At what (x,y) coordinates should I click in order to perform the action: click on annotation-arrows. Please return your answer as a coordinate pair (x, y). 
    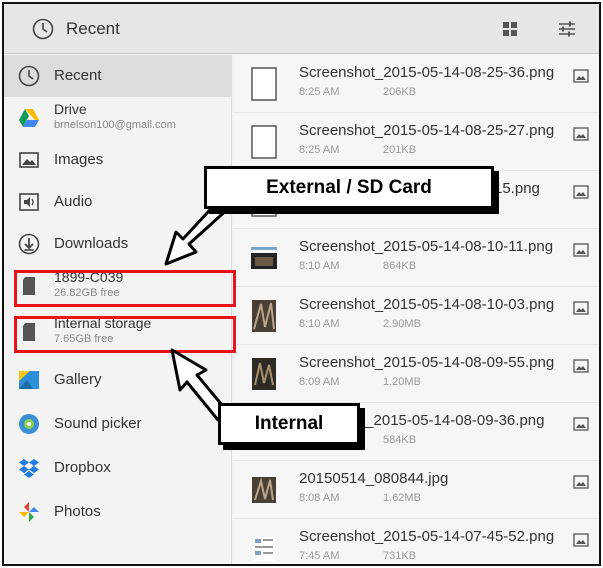
    Looking at the image, I should click on (197, 309).